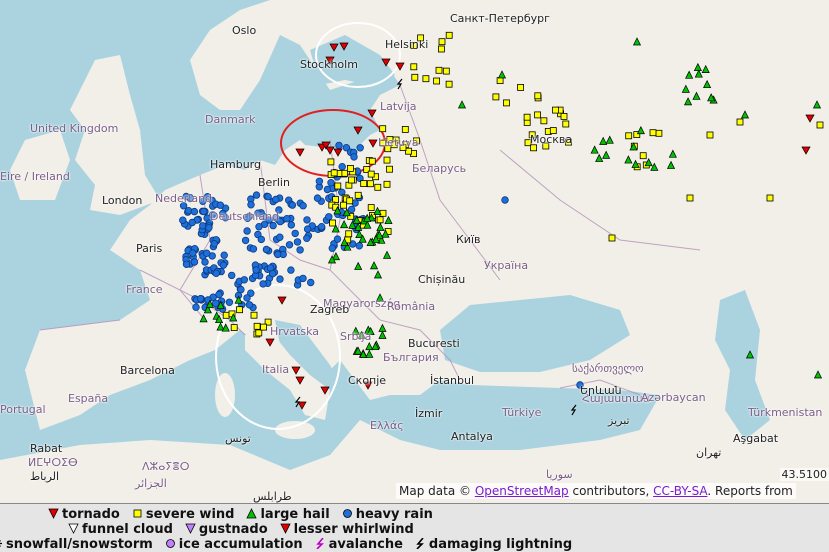 Image resolution: width=829 pixels, height=552 pixels. I want to click on damaging-lightning-marker, so click(574, 410).